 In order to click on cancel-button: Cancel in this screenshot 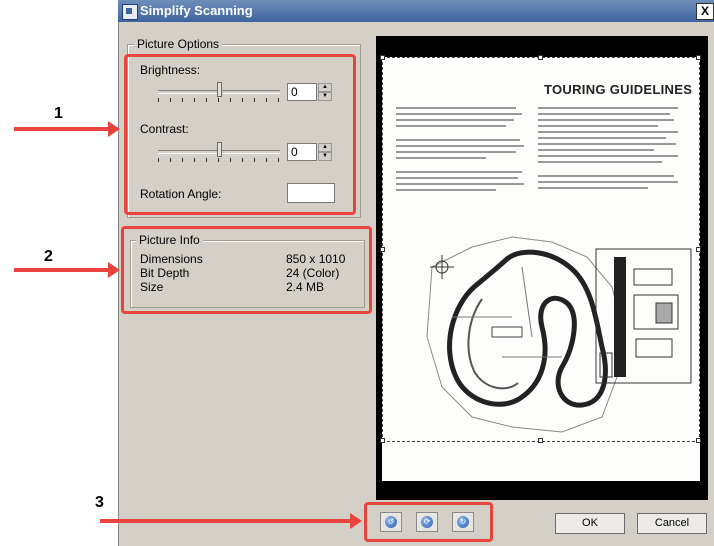, I will do `click(672, 523)`.